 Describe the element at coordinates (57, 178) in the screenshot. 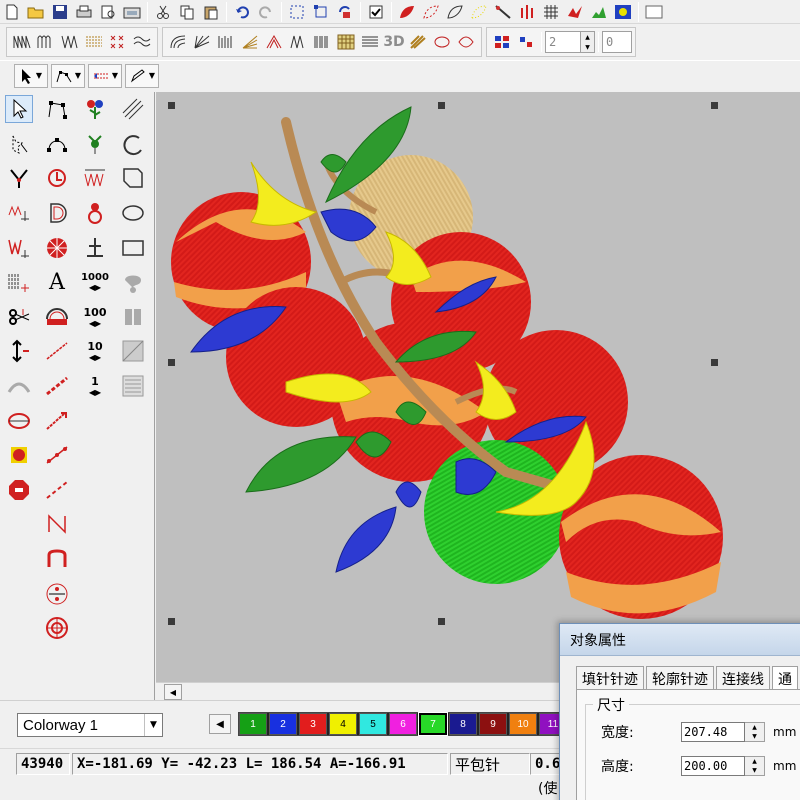

I see `rotate-red-tool` at that location.